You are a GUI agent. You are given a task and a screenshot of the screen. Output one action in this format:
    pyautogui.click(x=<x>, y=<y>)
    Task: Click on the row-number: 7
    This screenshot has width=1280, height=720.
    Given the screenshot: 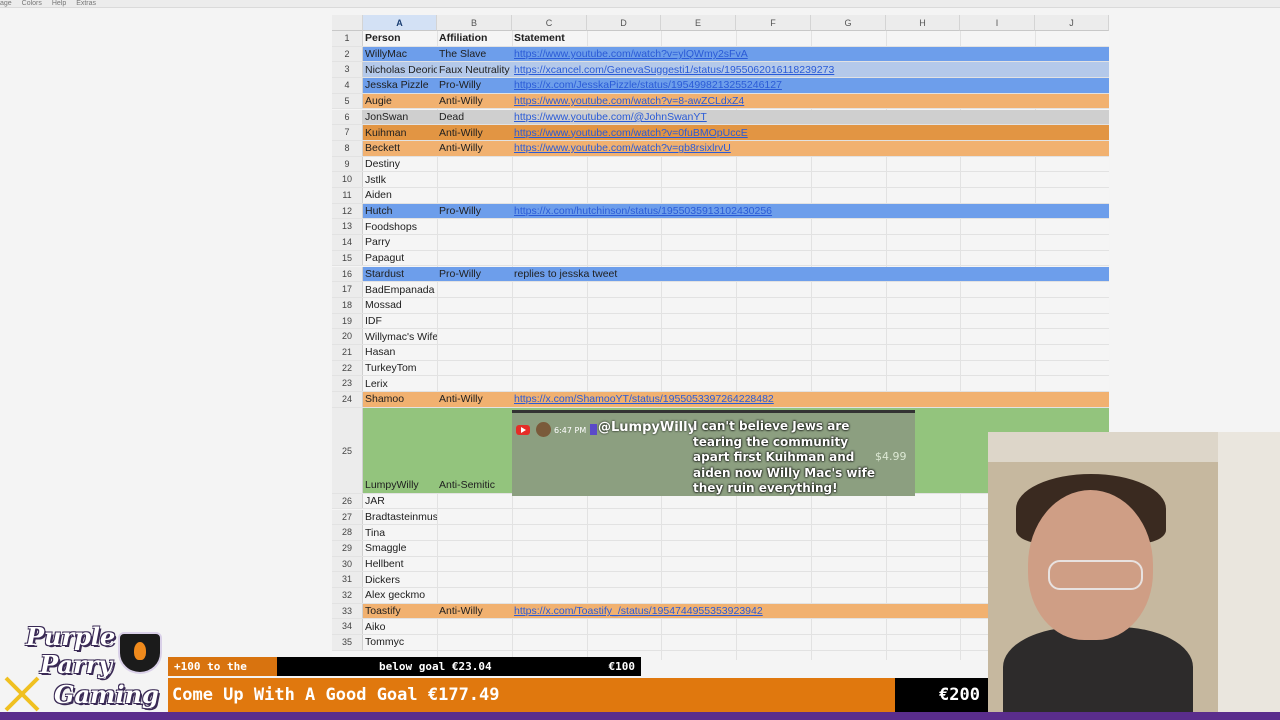 What is the action you would take?
    pyautogui.click(x=347, y=132)
    